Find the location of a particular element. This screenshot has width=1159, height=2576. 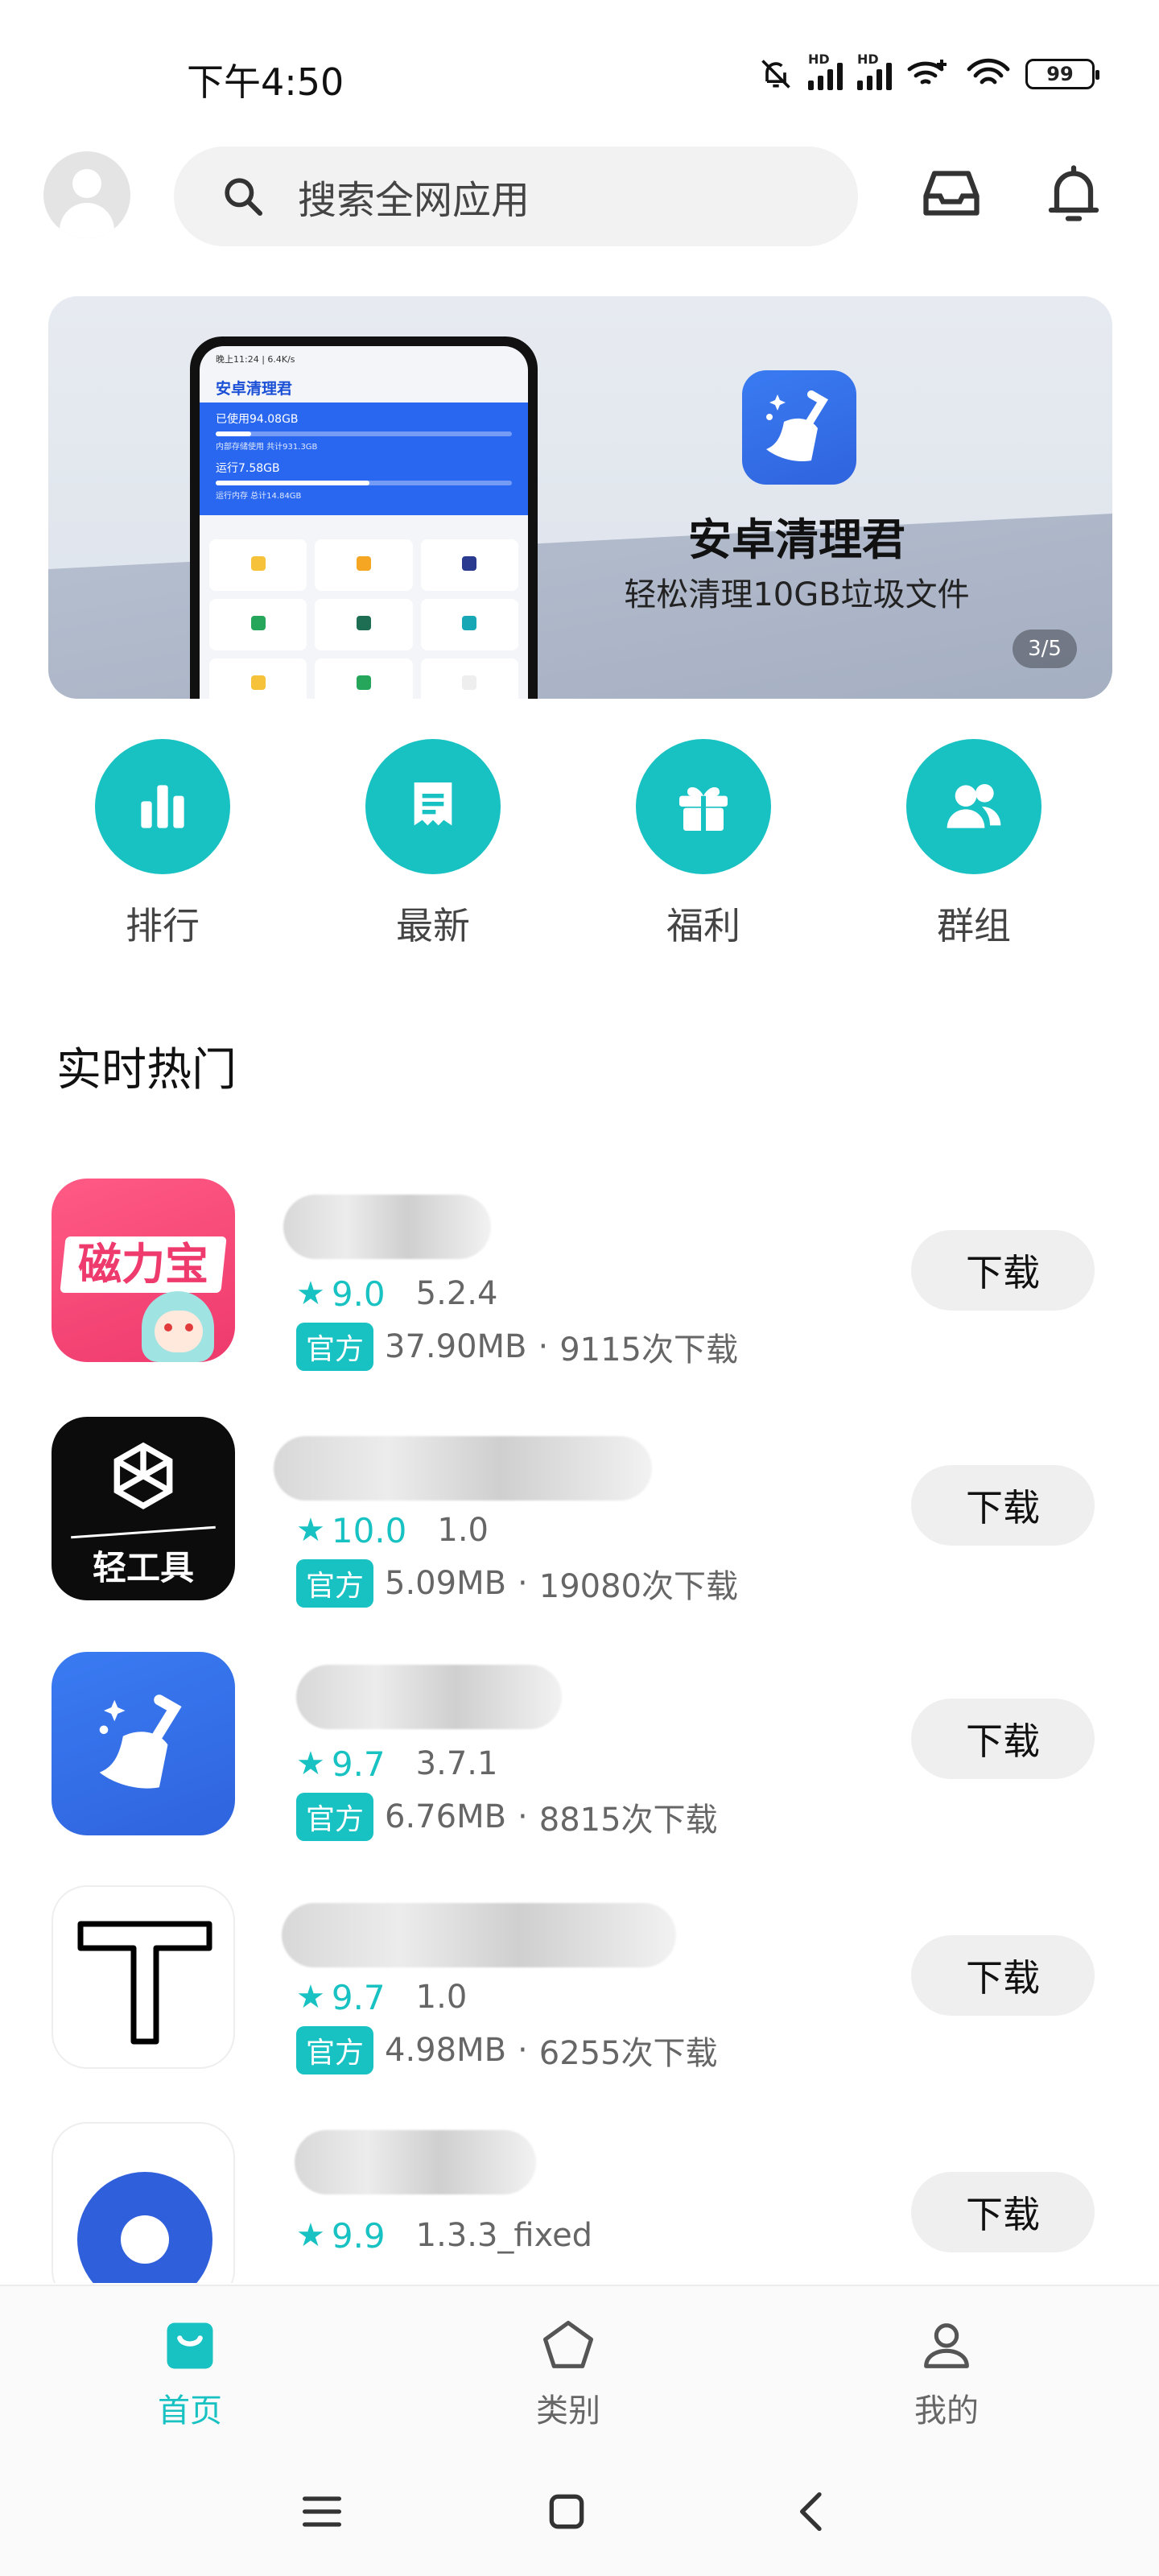

battery-icon: 99 is located at coordinates (1062, 74).